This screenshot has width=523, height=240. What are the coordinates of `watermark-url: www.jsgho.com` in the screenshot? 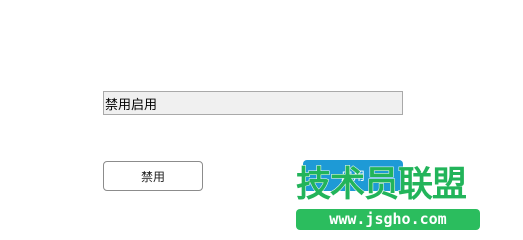 It's located at (388, 219).